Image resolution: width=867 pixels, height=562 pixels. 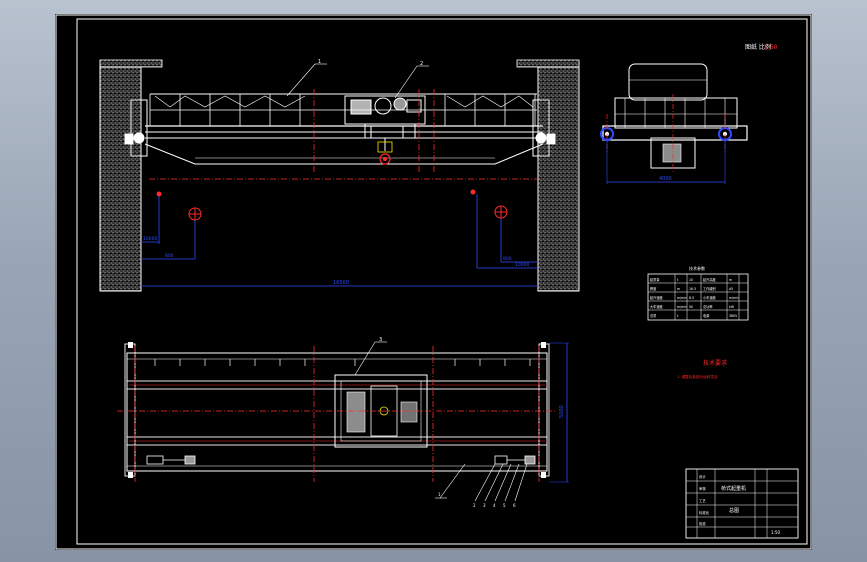 What do you see at coordinates (708, 306) in the screenshot?
I see `tech-row-4-c4: 总功率` at bounding box center [708, 306].